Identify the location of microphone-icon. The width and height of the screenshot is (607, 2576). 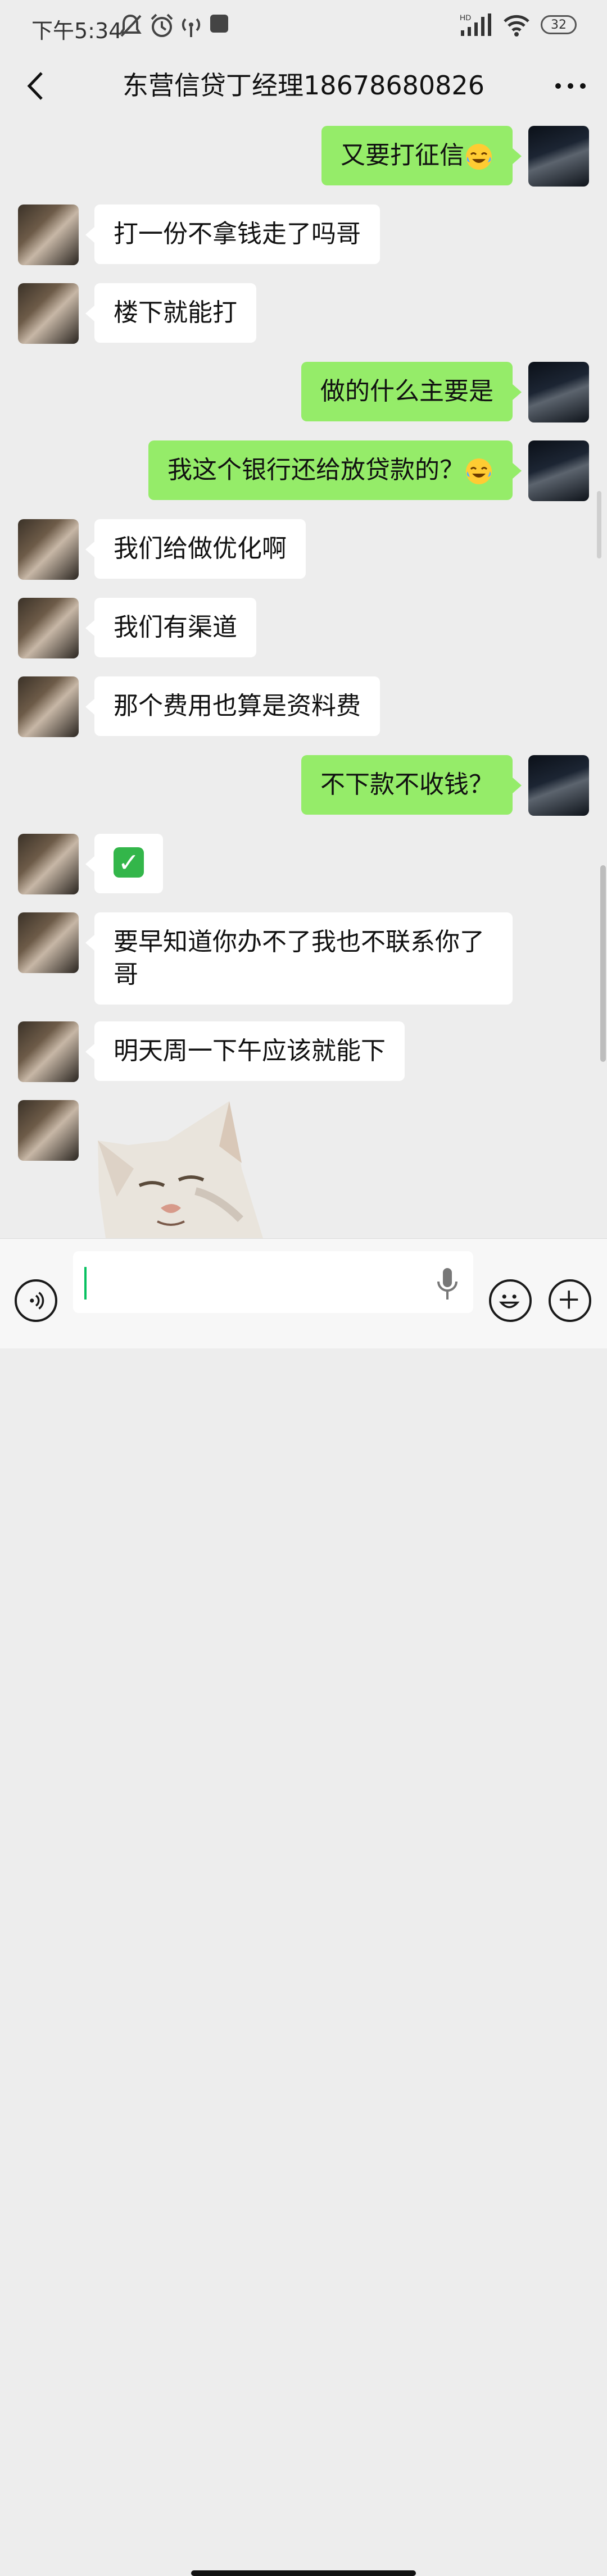
(447, 1284).